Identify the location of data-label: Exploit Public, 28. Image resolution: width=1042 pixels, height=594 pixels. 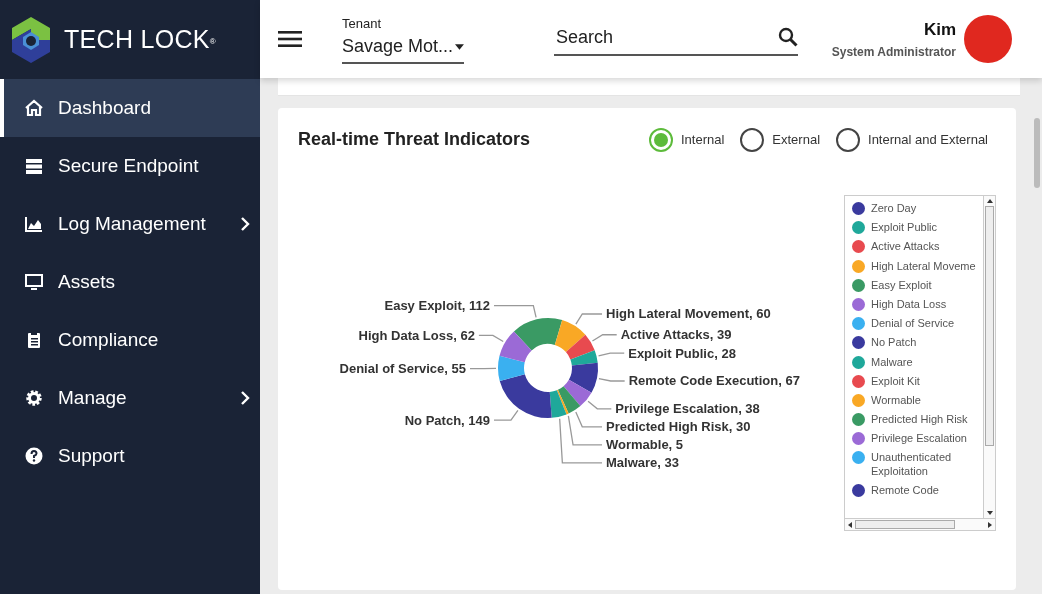
(682, 353).